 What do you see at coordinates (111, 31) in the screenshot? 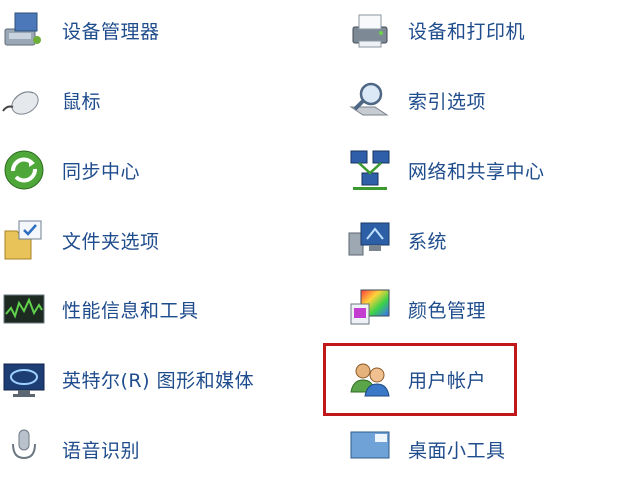
I see `item-label: 设备管理器` at bounding box center [111, 31].